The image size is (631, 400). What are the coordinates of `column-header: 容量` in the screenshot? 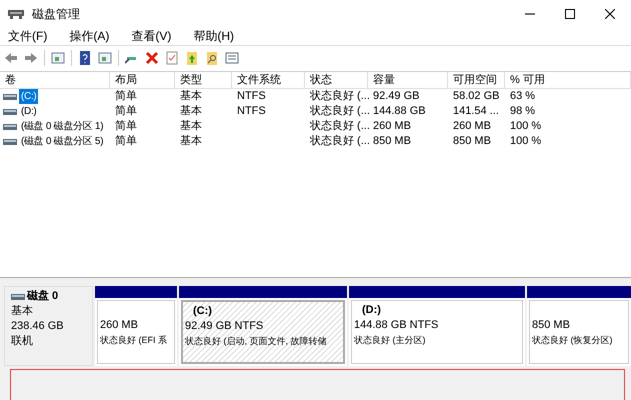 It's located at (408, 80).